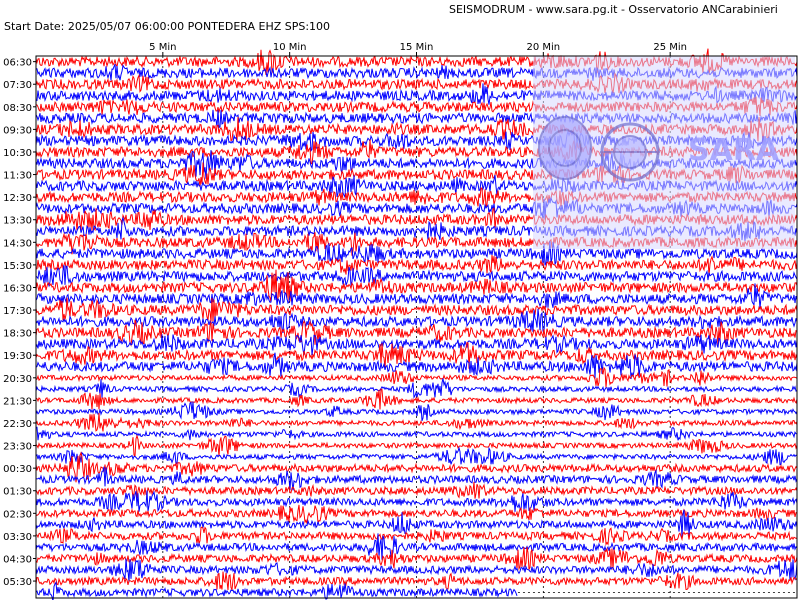  I want to click on y-tick-label: 17:30, so click(17, 311).